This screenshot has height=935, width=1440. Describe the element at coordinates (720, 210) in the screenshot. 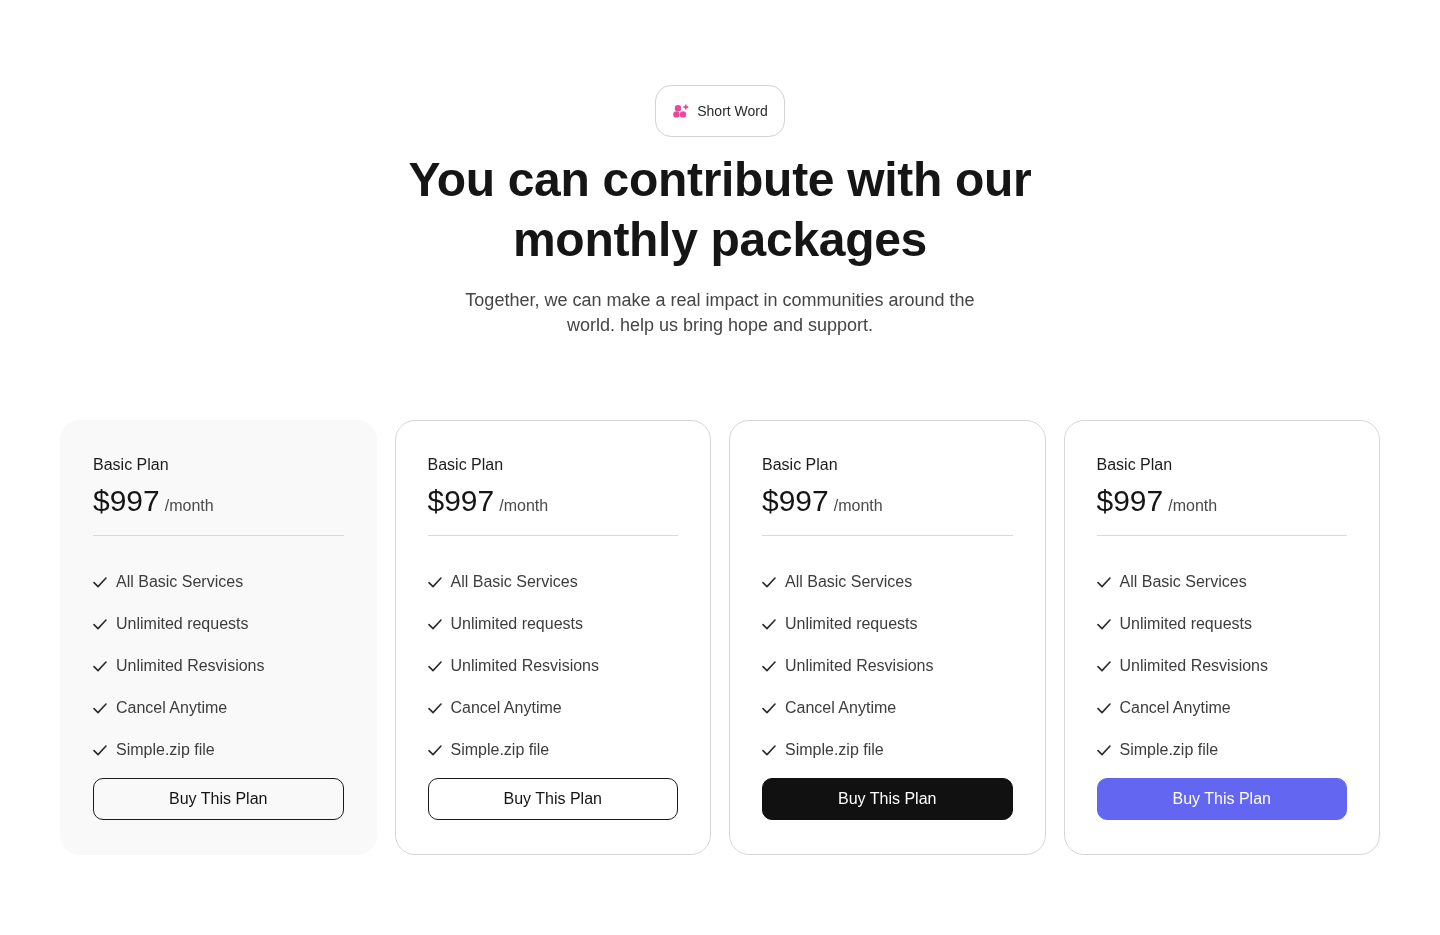

I see `page-heading: You can contribute with our monthly packages` at that location.